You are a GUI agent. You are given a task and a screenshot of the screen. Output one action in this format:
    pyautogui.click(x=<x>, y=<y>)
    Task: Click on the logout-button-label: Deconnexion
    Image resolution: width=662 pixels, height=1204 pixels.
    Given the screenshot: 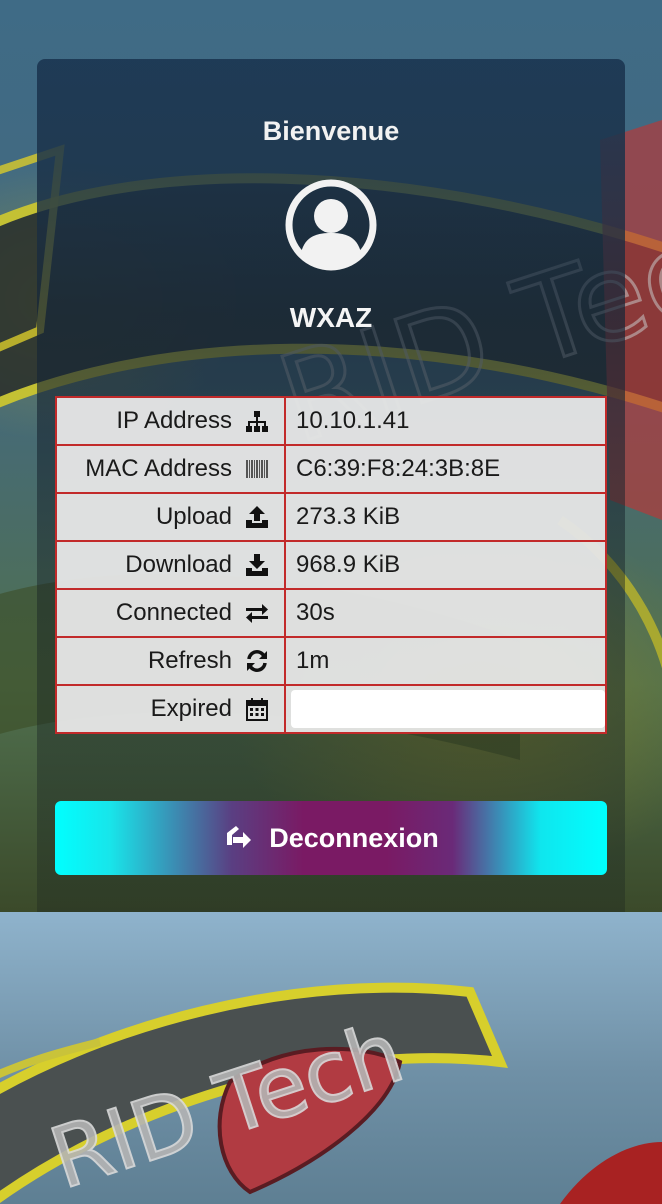 What is the action you would take?
    pyautogui.click(x=354, y=837)
    